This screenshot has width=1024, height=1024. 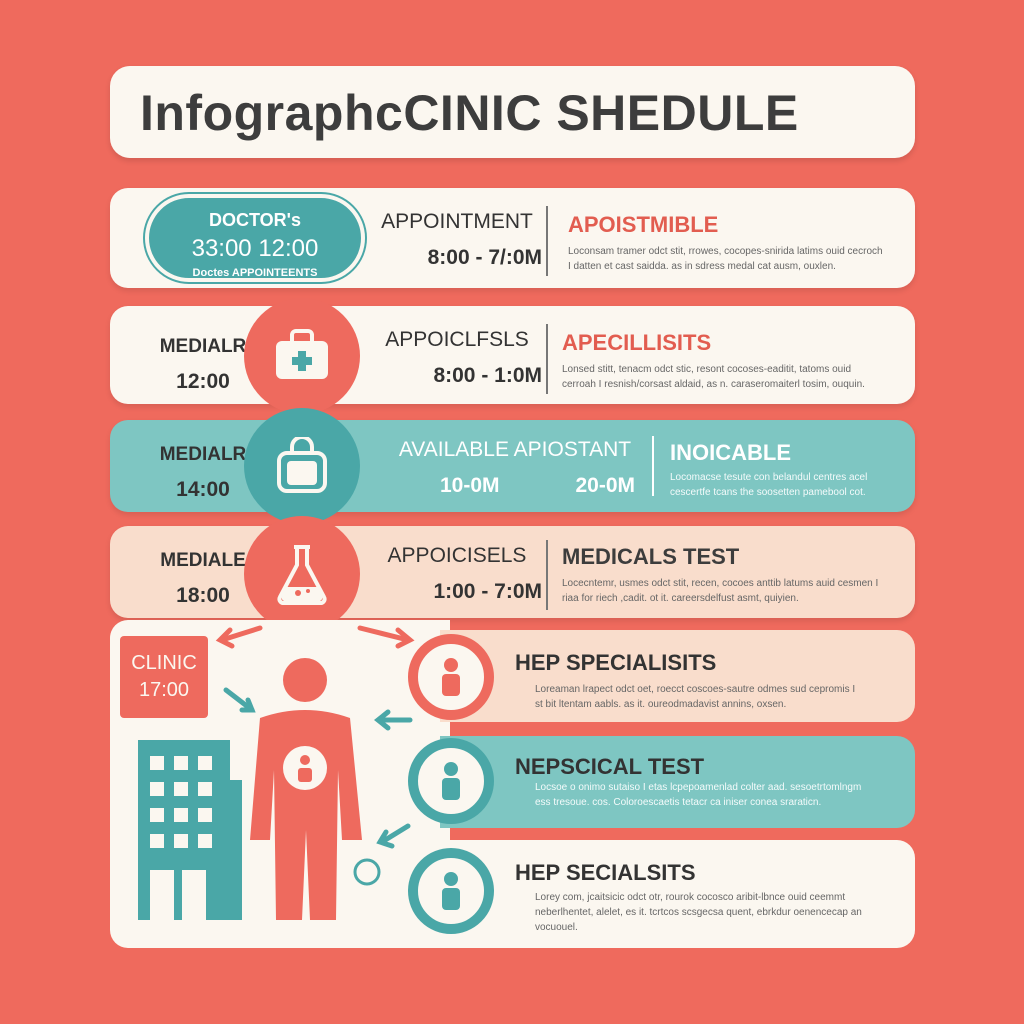 What do you see at coordinates (203, 489) in the screenshot?
I see `left-time: 14:00` at bounding box center [203, 489].